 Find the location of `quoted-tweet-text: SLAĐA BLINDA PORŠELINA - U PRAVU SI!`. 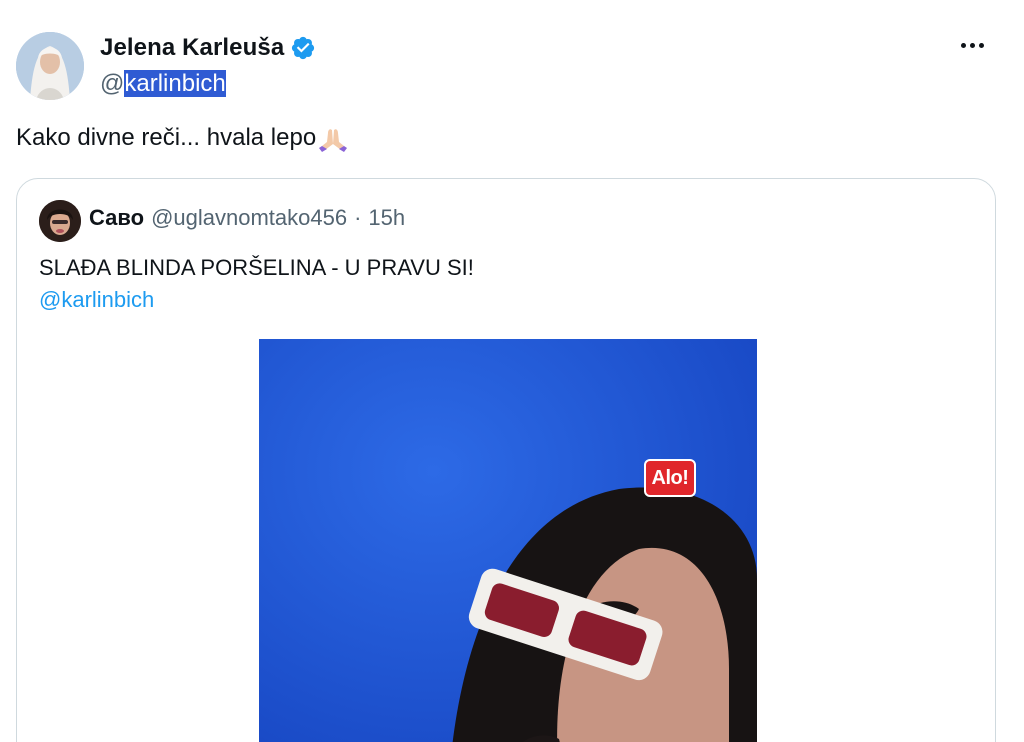

quoted-tweet-text: SLAĐA BLINDA PORŠELINA - U PRAVU SI! is located at coordinates (256, 267).